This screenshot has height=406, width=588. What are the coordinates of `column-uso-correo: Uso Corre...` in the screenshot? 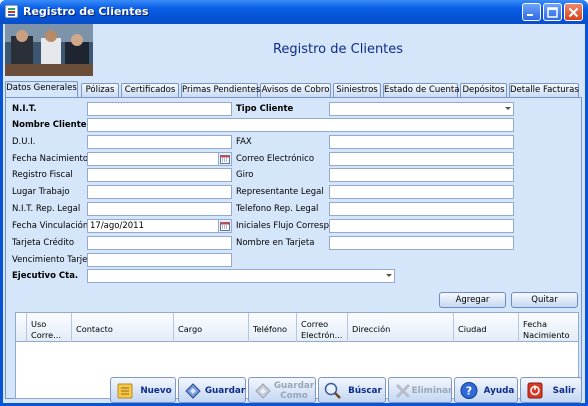 It's located at (49, 327).